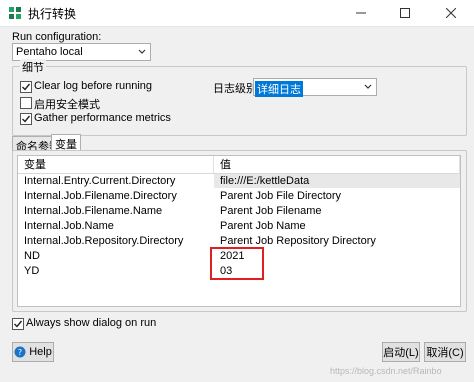 The width and height of the screenshot is (474, 382). What do you see at coordinates (91, 323) in the screenshot?
I see `always-show-label: Always show dialog on run` at bounding box center [91, 323].